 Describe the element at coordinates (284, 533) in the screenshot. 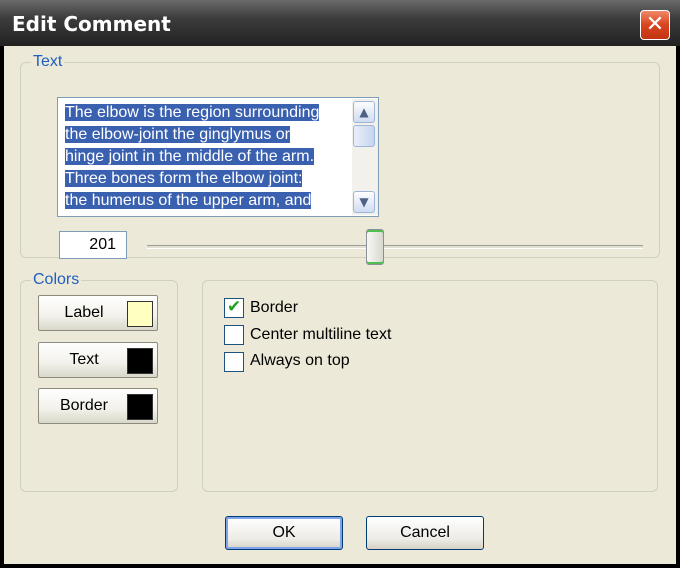

I see `ok-button: OK` at that location.